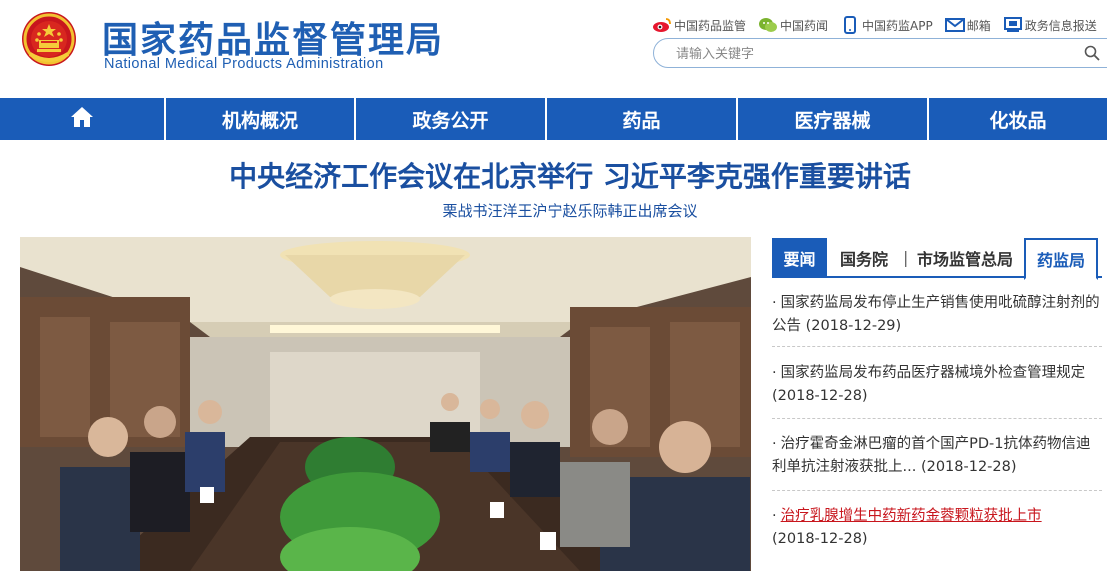 This screenshot has width=1107, height=571. What do you see at coordinates (965, 258) in the screenshot?
I see `tab-shichang: 市场监管总局` at bounding box center [965, 258].